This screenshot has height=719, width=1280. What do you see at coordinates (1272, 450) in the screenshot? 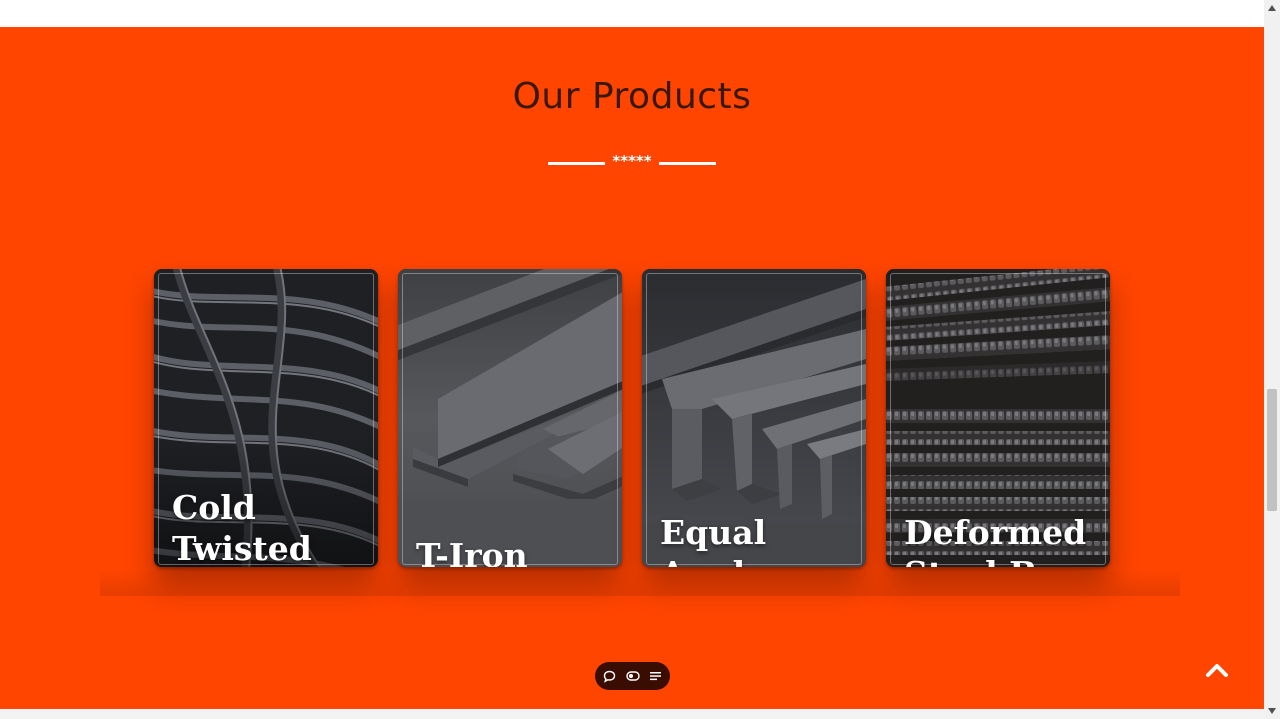
I see `scrollbar-thumb` at bounding box center [1272, 450].